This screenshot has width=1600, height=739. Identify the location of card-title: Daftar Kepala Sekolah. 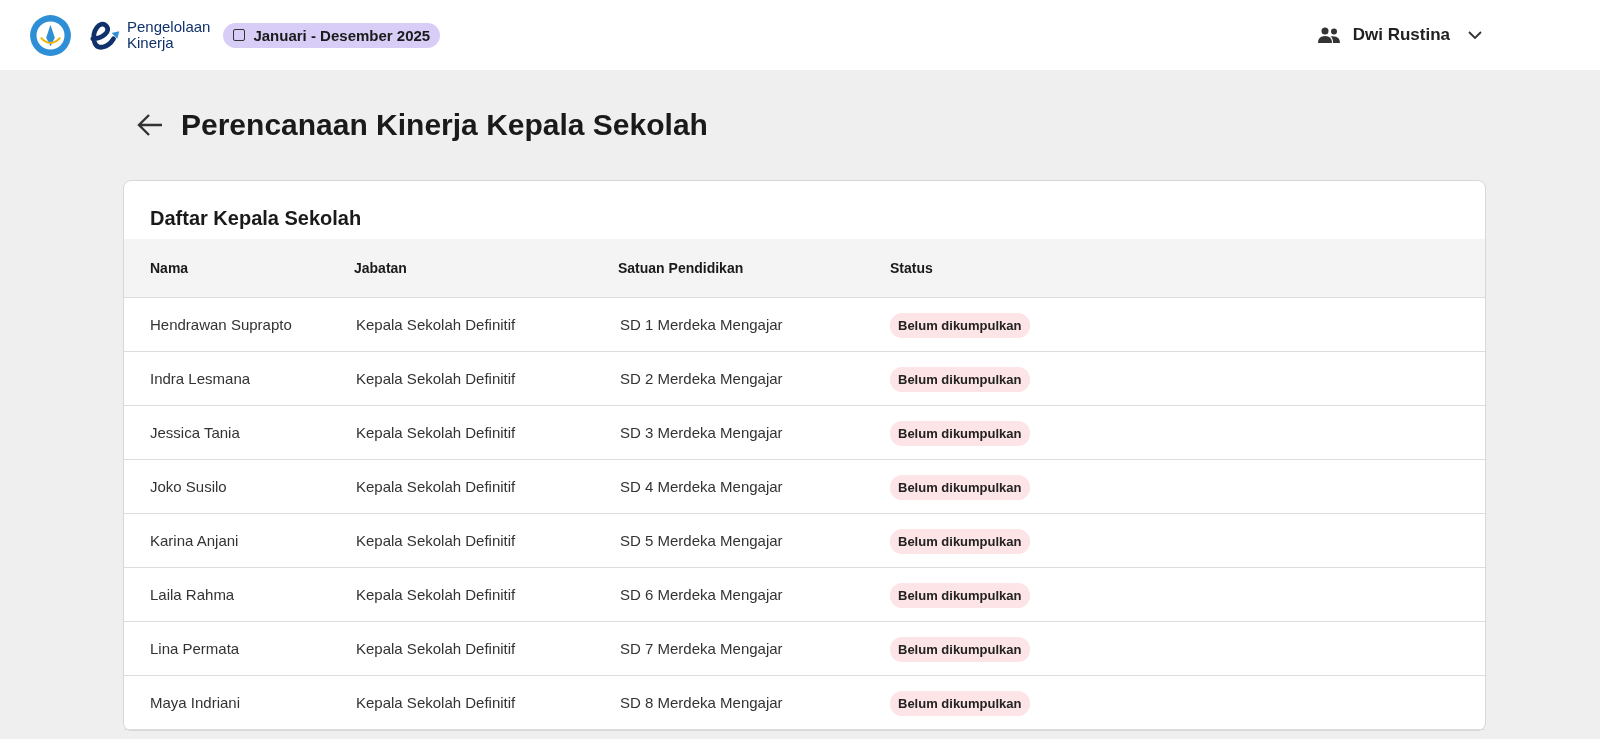
(256, 218).